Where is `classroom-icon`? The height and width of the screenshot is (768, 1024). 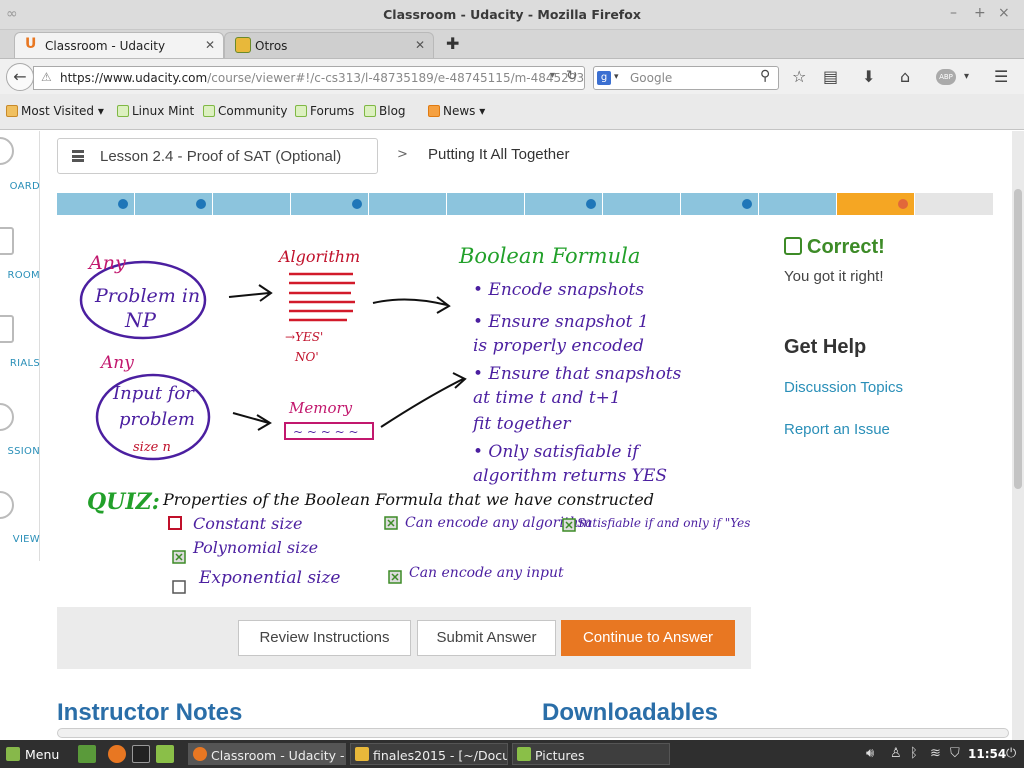
classroom-icon is located at coordinates (7, 241).